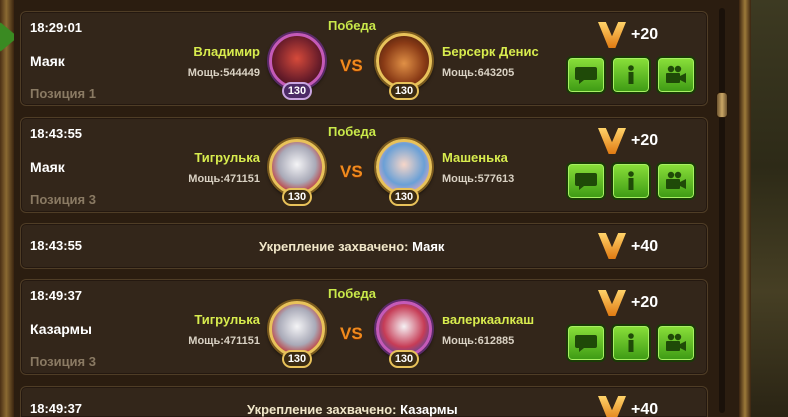 The image size is (788, 417). Describe the element at coordinates (7, 208) in the screenshot. I see `left-frame` at that location.